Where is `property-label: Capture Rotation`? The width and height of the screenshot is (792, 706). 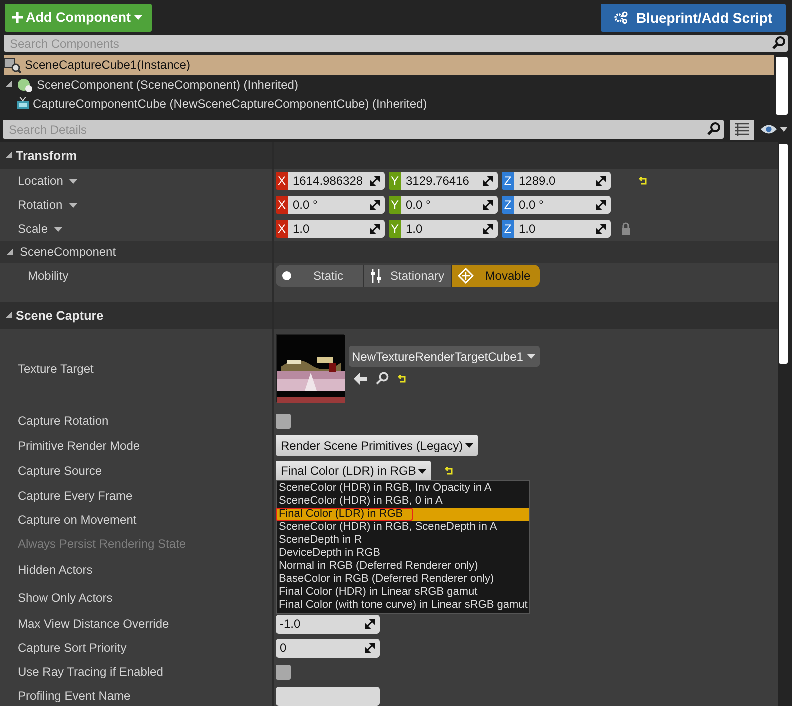
property-label: Capture Rotation is located at coordinates (63, 421).